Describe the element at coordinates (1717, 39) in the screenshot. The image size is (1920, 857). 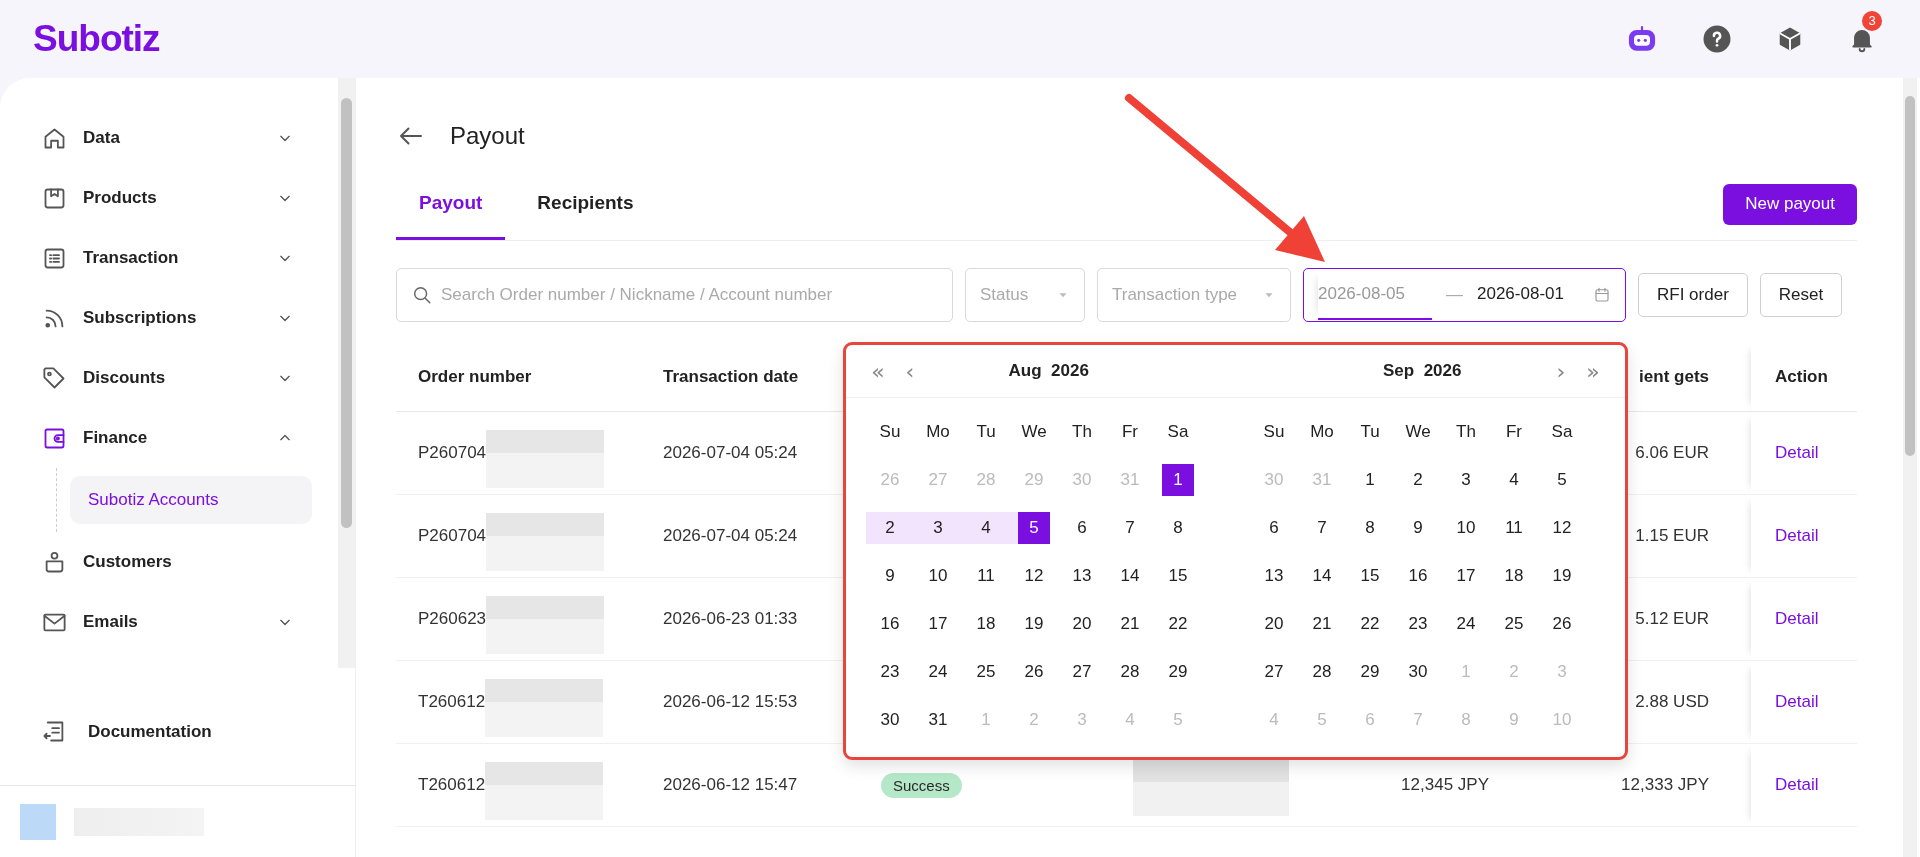
I see `help-icon` at that location.